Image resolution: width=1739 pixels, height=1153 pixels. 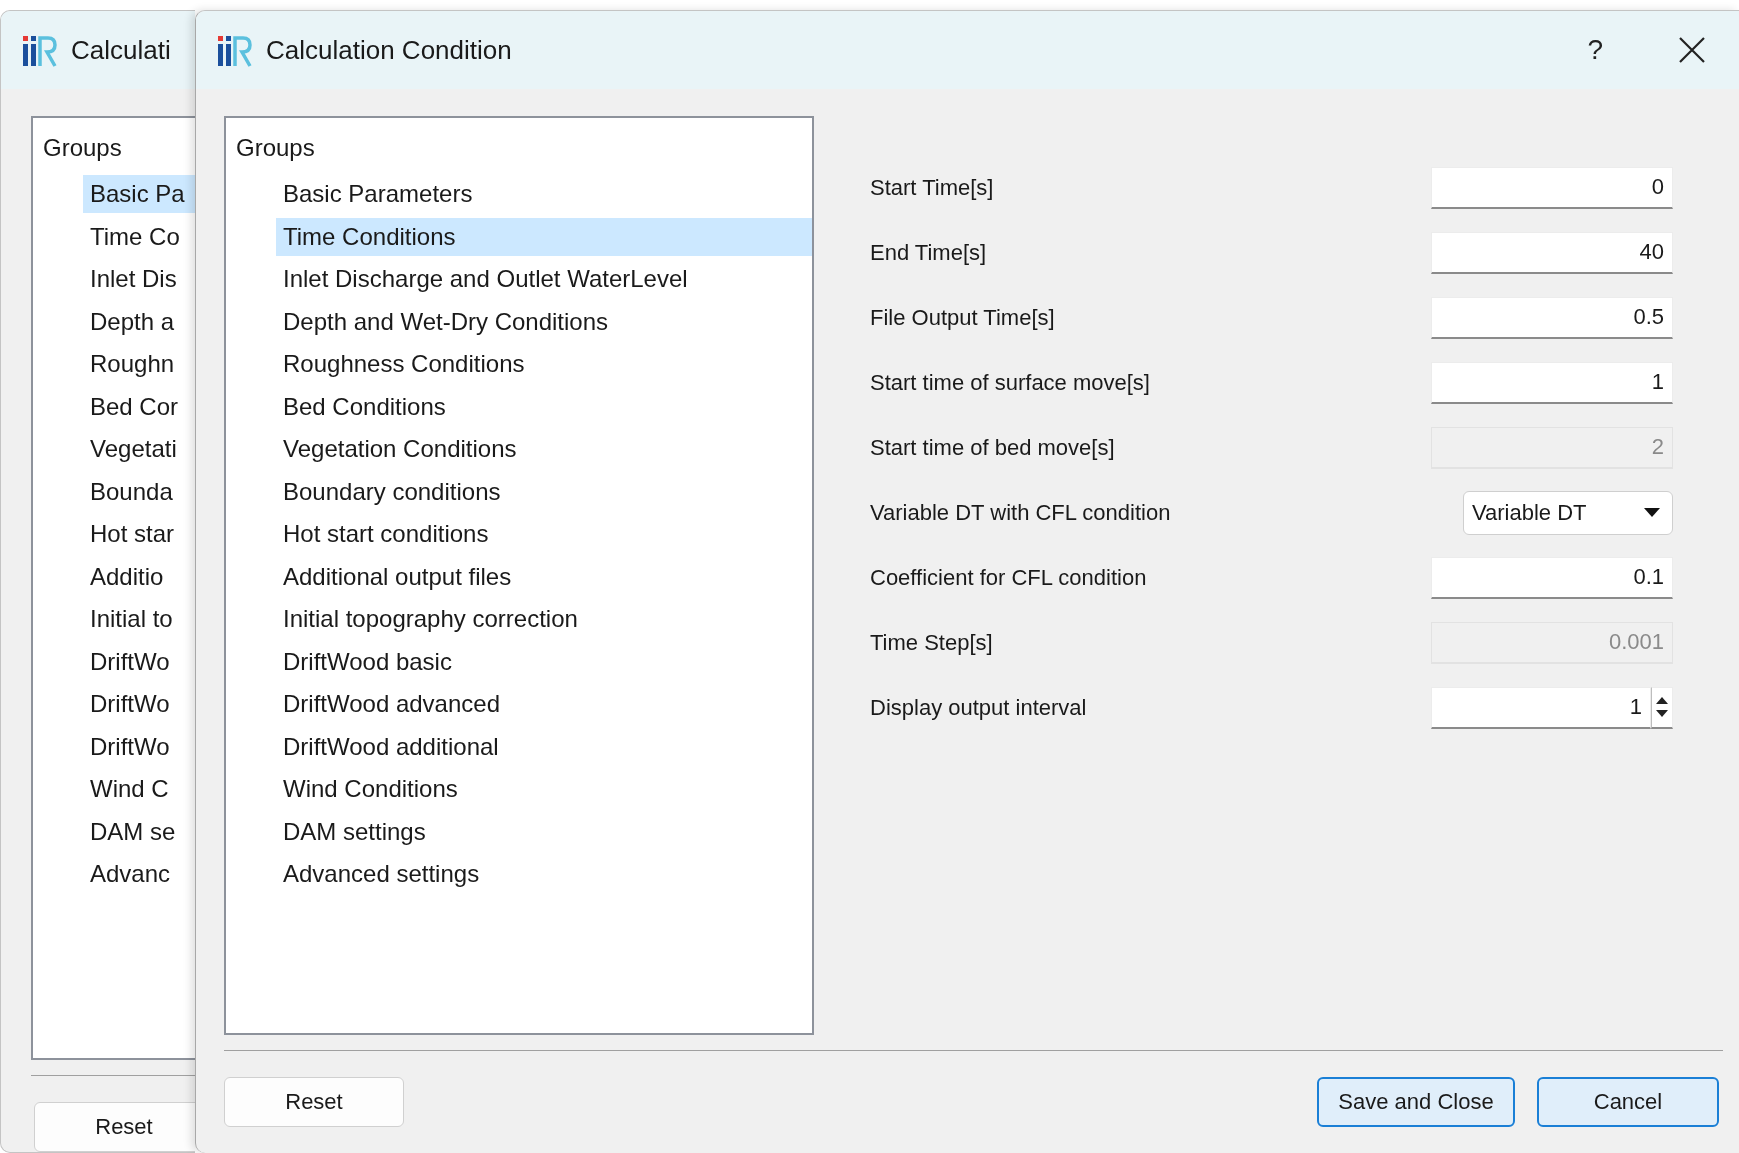 I want to click on tree-item: Wind C, so click(x=139, y=789).